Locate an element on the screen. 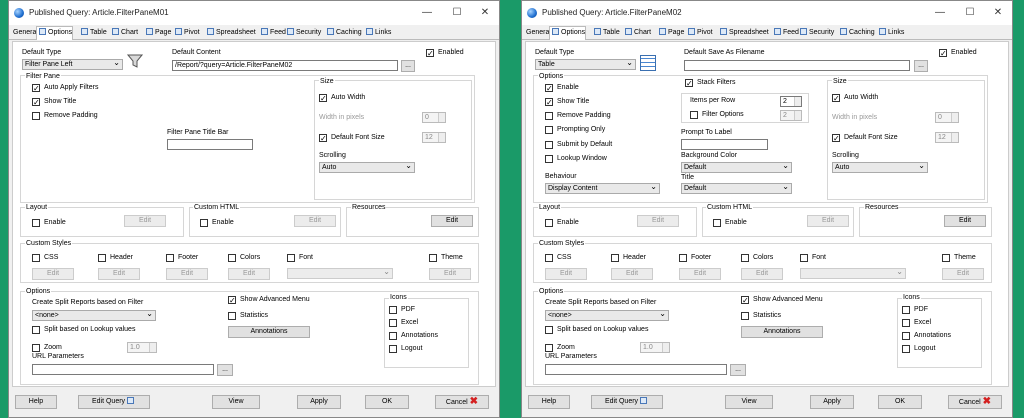  css-edit-button: Edit is located at coordinates (566, 274).